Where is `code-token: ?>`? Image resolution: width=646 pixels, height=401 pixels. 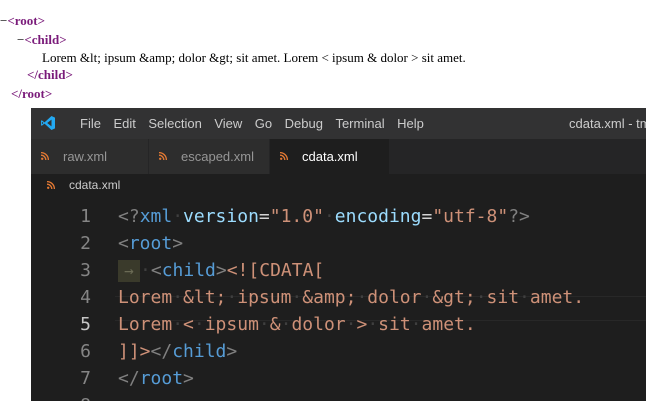 code-token: ?> is located at coordinates (519, 216).